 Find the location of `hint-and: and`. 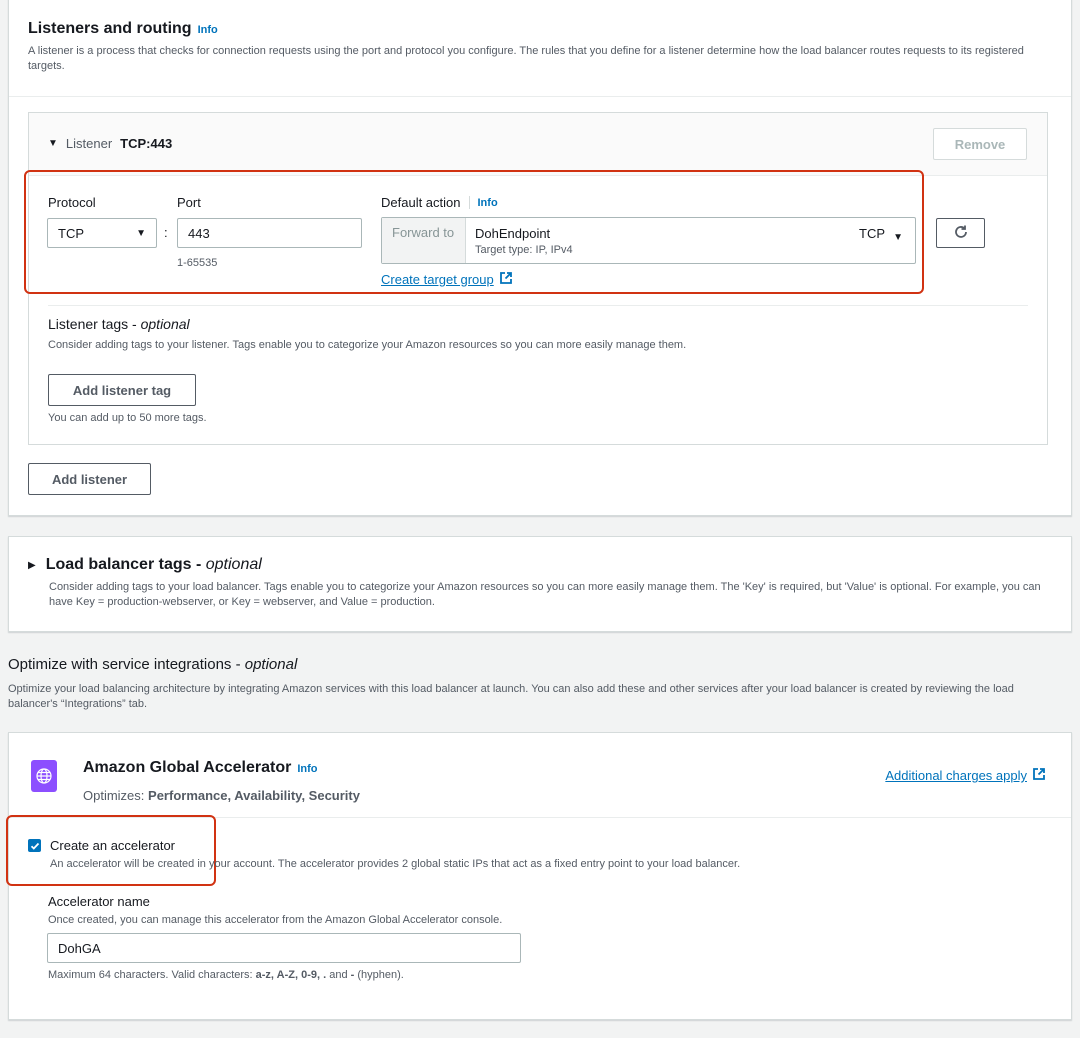

hint-and: and is located at coordinates (338, 975).